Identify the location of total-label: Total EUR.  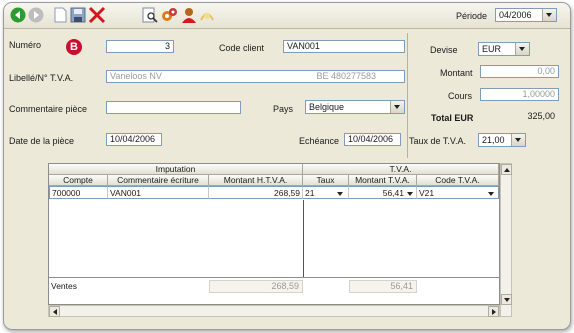
(452, 118).